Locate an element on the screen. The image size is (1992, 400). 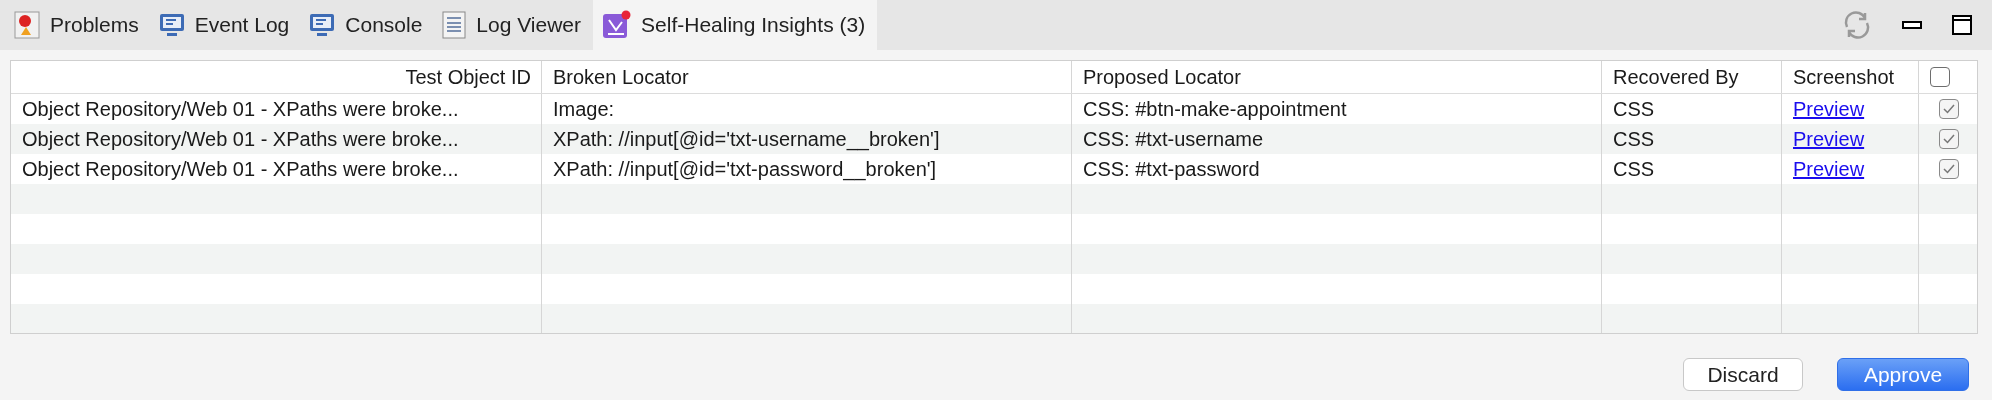
column-header: Broken Locator is located at coordinates (807, 77).